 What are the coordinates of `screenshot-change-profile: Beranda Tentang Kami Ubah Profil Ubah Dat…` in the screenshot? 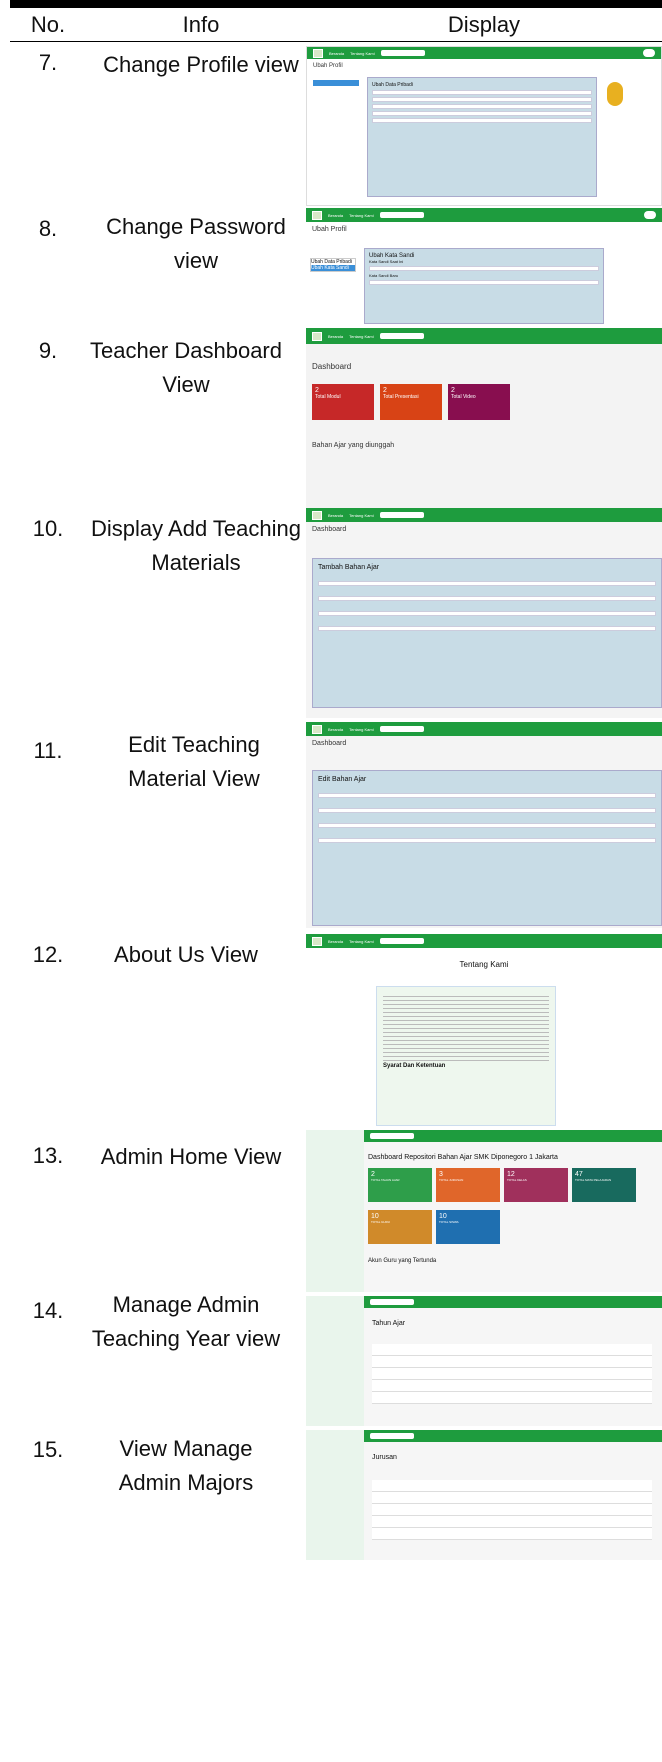 It's located at (484, 126).